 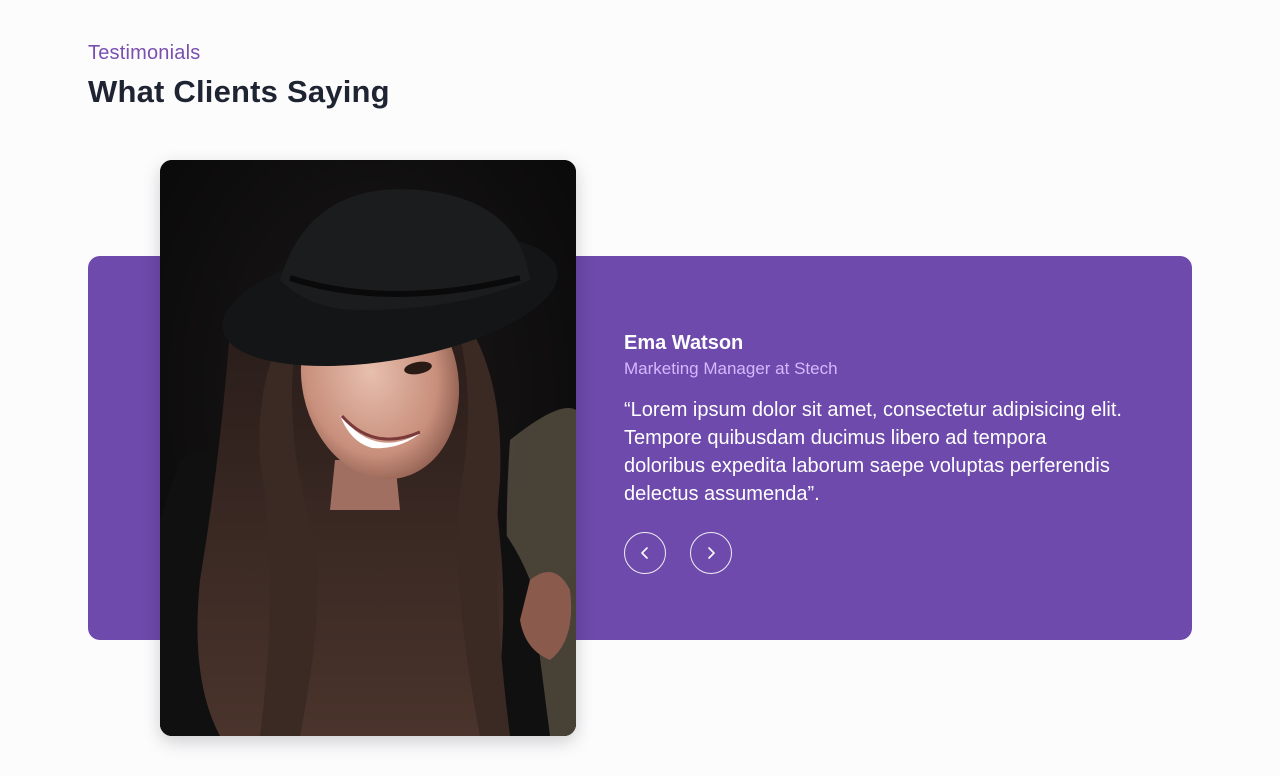 I want to click on chevron-right-icon, so click(x=711, y=553).